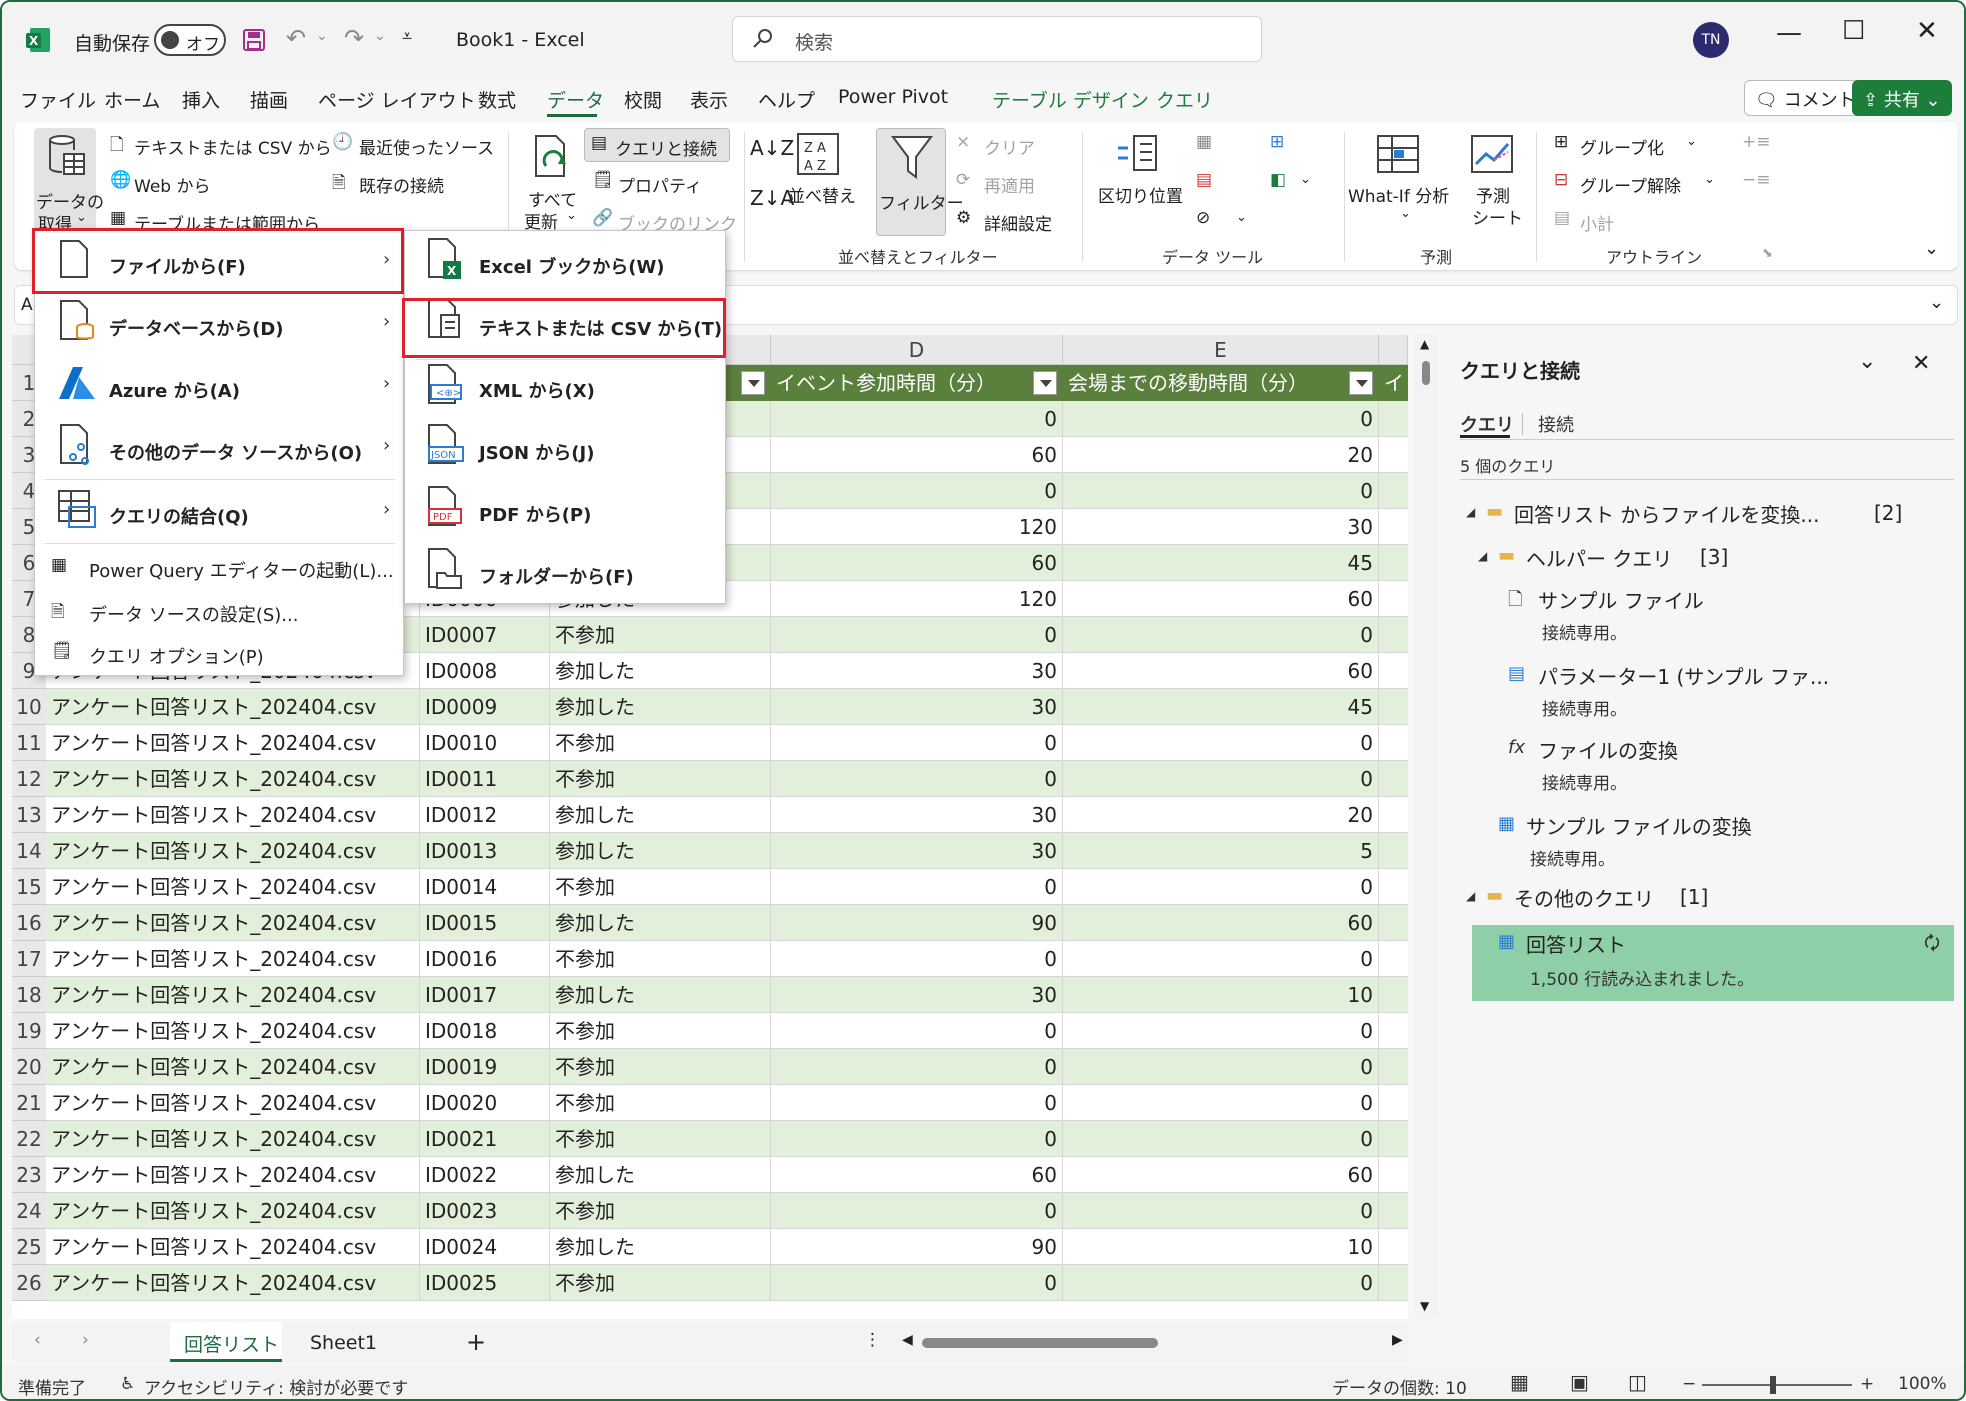  Describe the element at coordinates (1639, 825) in the screenshot. I see `query-transform-sample: サンプル ファイルの変換` at that location.